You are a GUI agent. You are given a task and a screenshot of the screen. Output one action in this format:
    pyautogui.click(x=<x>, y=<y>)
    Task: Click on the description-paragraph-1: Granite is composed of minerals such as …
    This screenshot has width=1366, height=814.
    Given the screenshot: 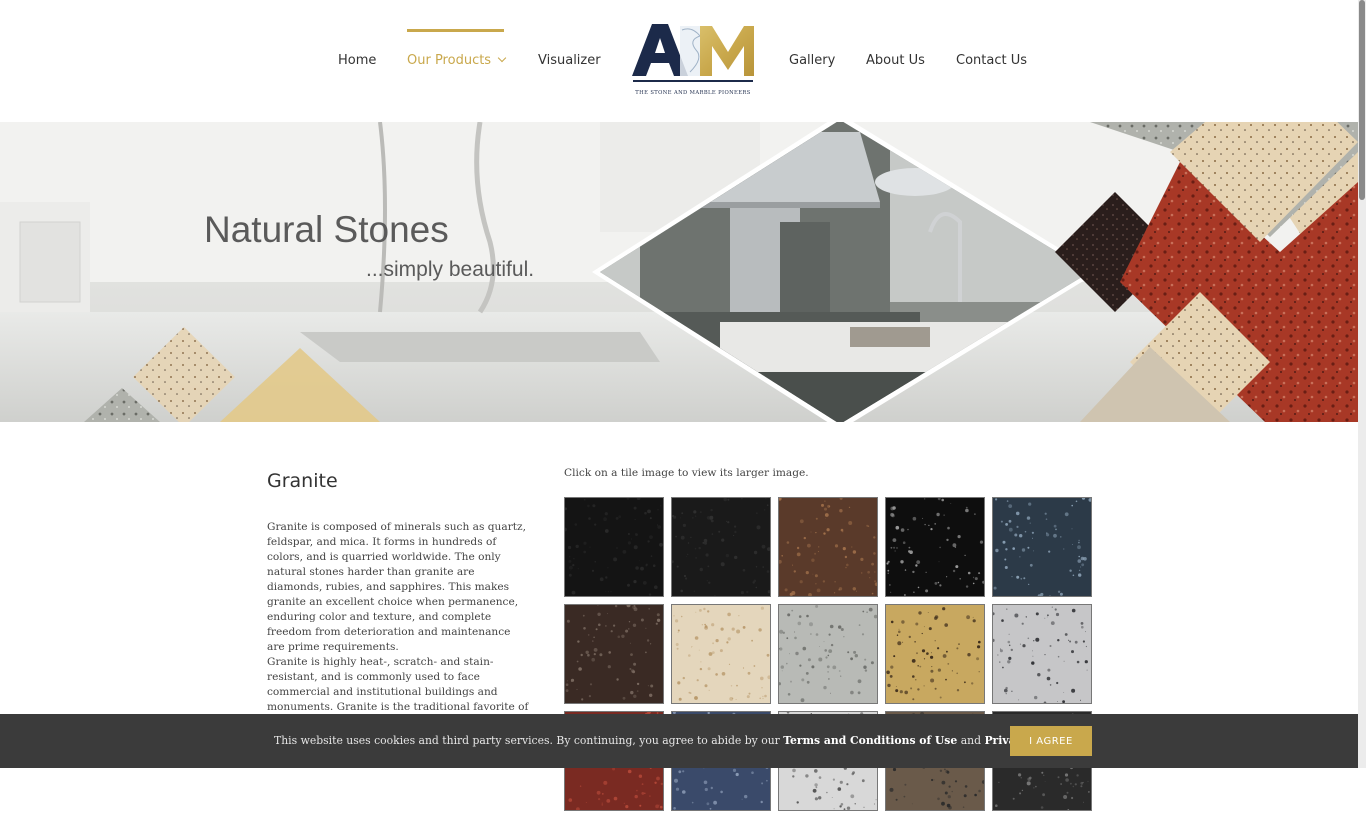 What is the action you would take?
    pyautogui.click(x=396, y=587)
    